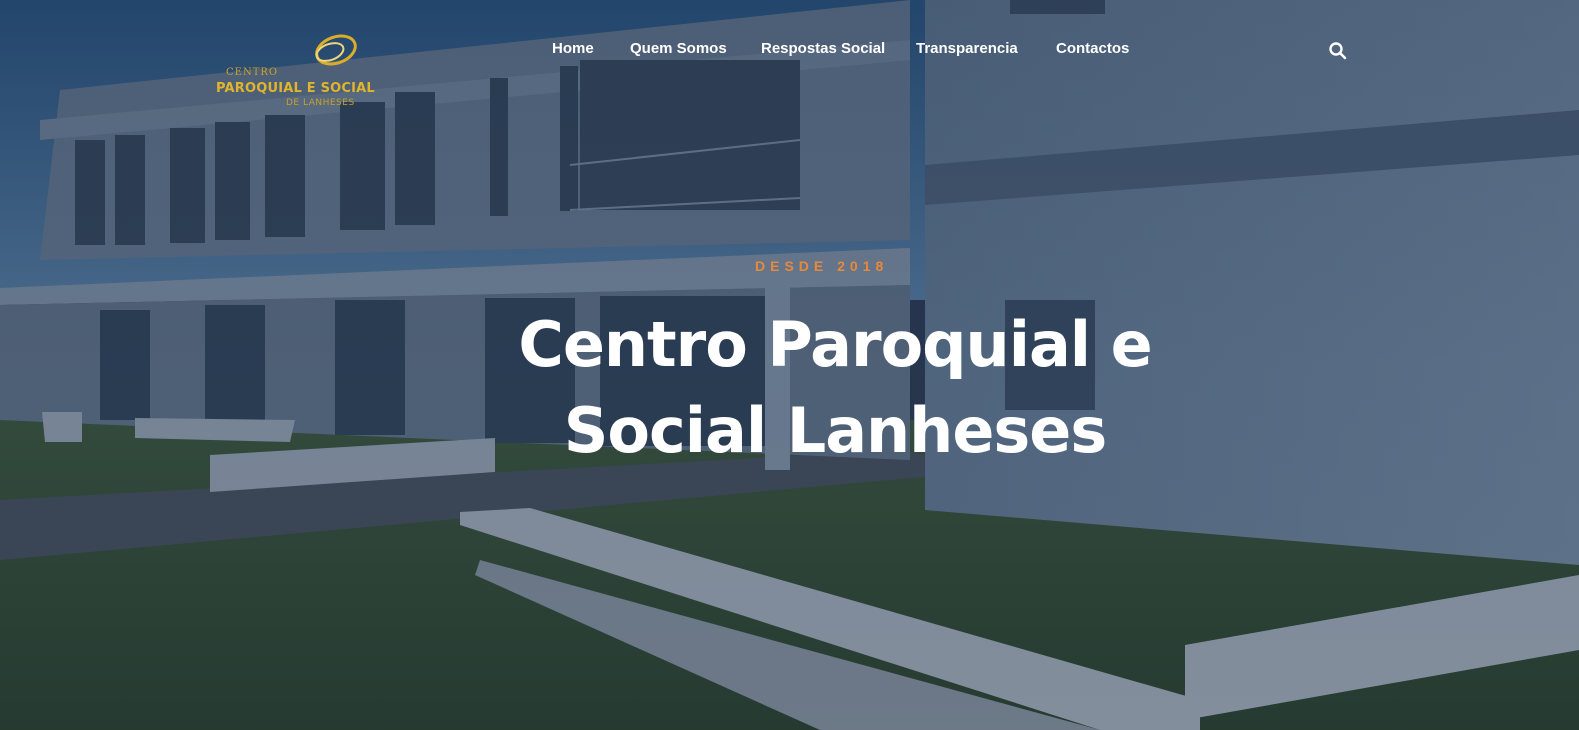 The image size is (1579, 730). What do you see at coordinates (835, 430) in the screenshot?
I see `hero-title-line-2: Social Lanheses` at bounding box center [835, 430].